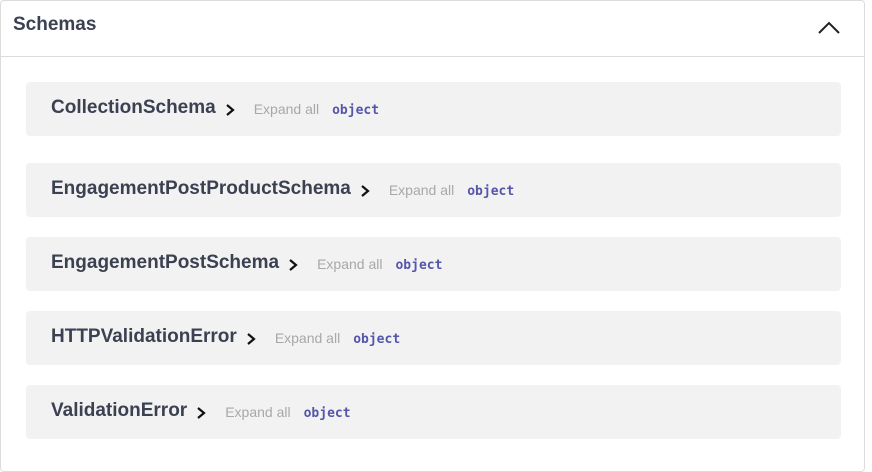  Describe the element at coordinates (55, 24) in the screenshot. I see `schemas-title: Schemas` at that location.